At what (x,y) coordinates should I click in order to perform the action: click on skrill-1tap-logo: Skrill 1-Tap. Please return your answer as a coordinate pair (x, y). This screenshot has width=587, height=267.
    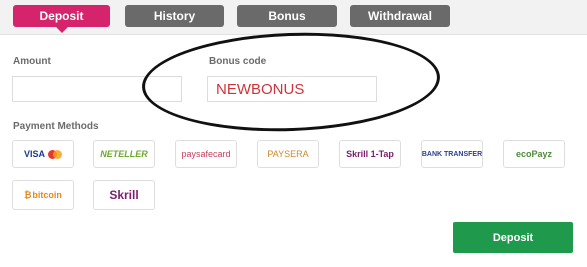
    Looking at the image, I should click on (370, 154).